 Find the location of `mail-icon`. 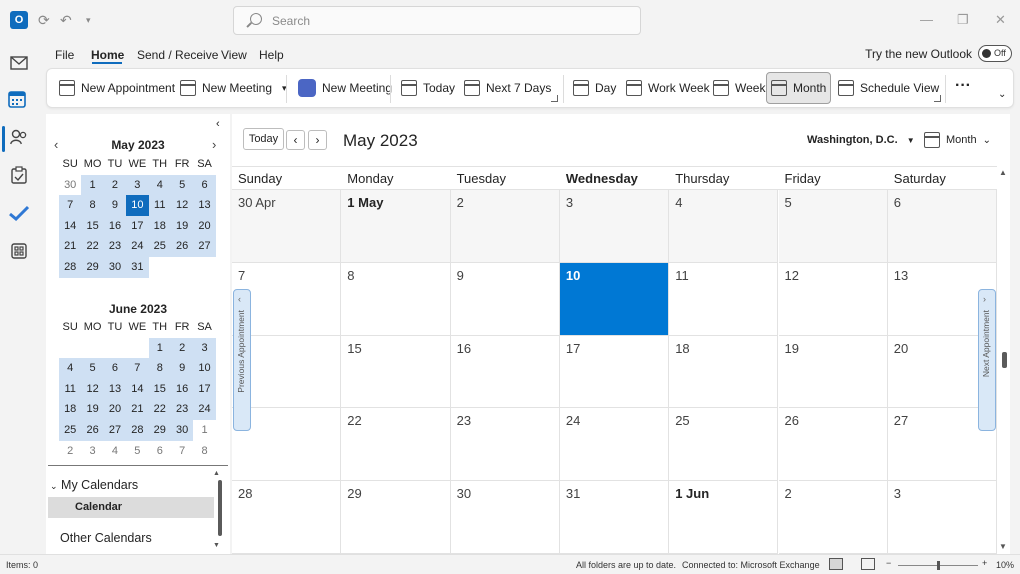

mail-icon is located at coordinates (19, 63).